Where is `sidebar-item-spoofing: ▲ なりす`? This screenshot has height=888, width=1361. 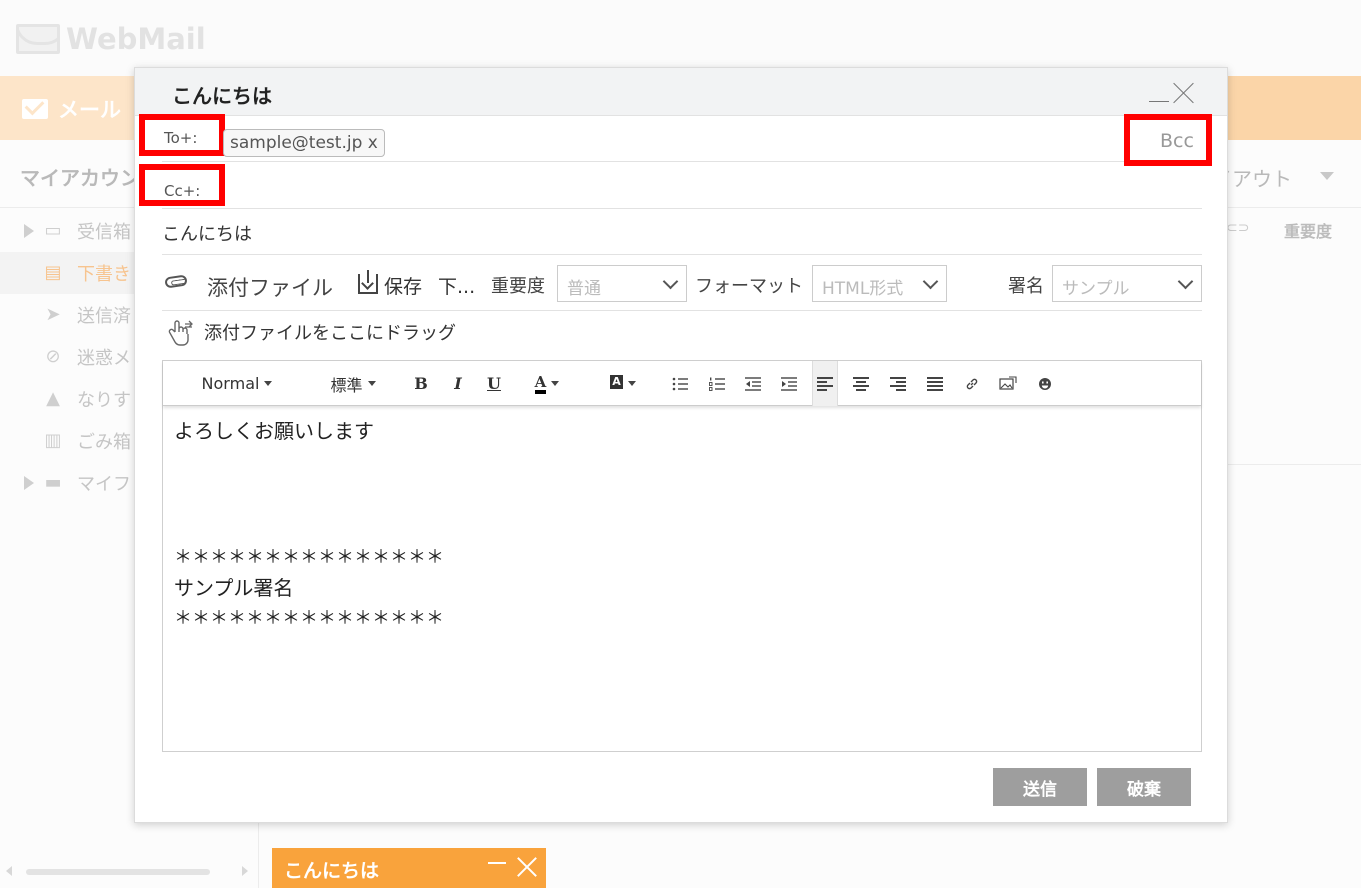
sidebar-item-spoofing: ▲ なりす is located at coordinates (67, 399).